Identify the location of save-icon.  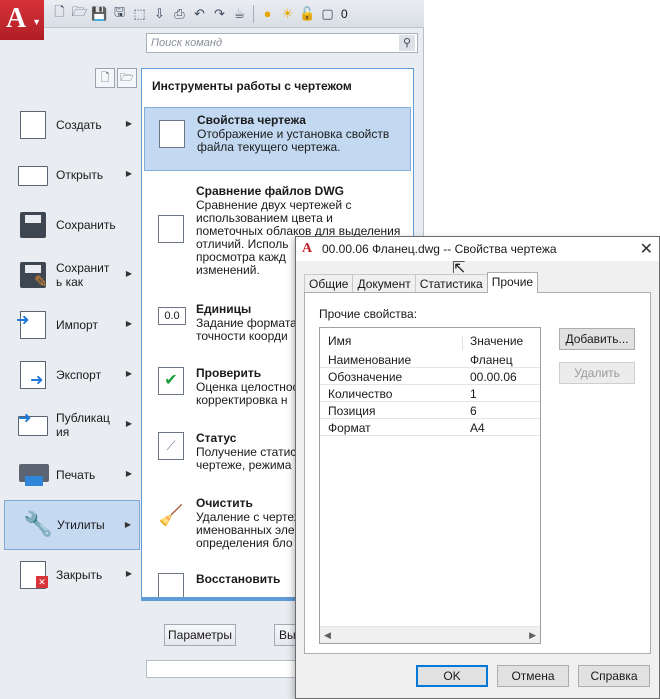
(34, 225).